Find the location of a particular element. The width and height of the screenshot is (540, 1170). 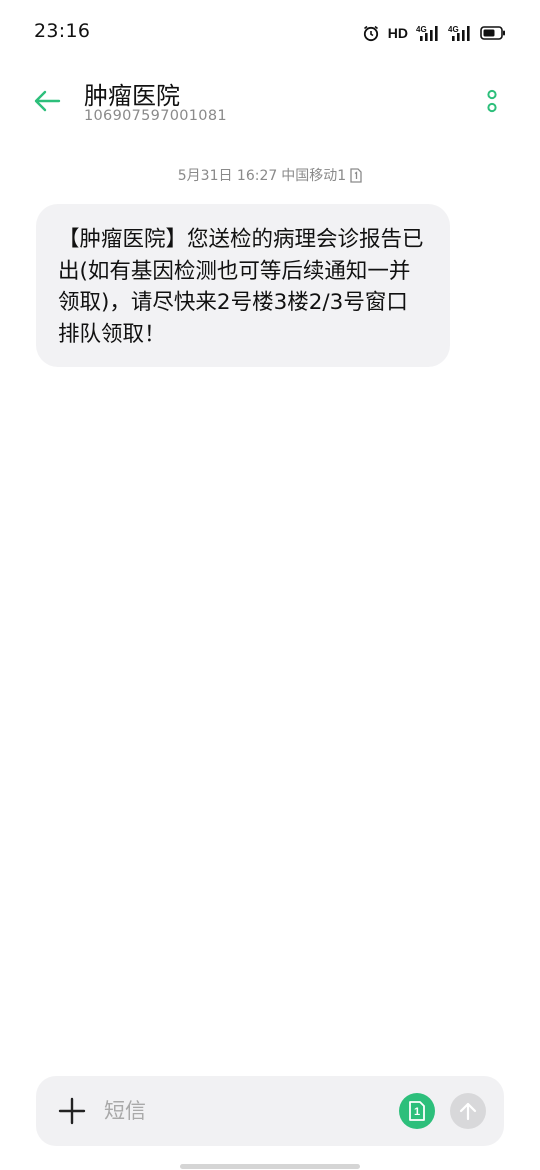

send-button is located at coordinates (468, 1111).